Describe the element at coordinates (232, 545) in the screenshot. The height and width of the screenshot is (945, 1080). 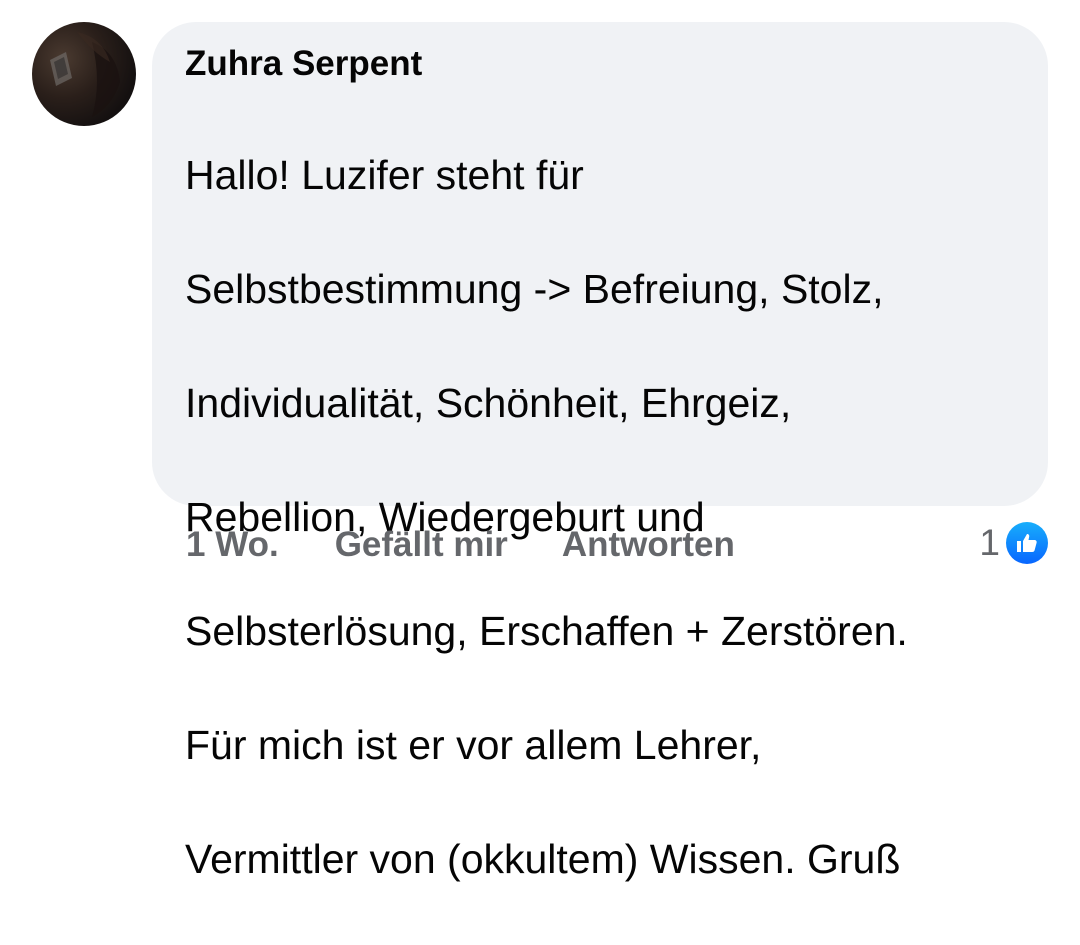
I see `comment-timestamp: 1 Wo.` at that location.